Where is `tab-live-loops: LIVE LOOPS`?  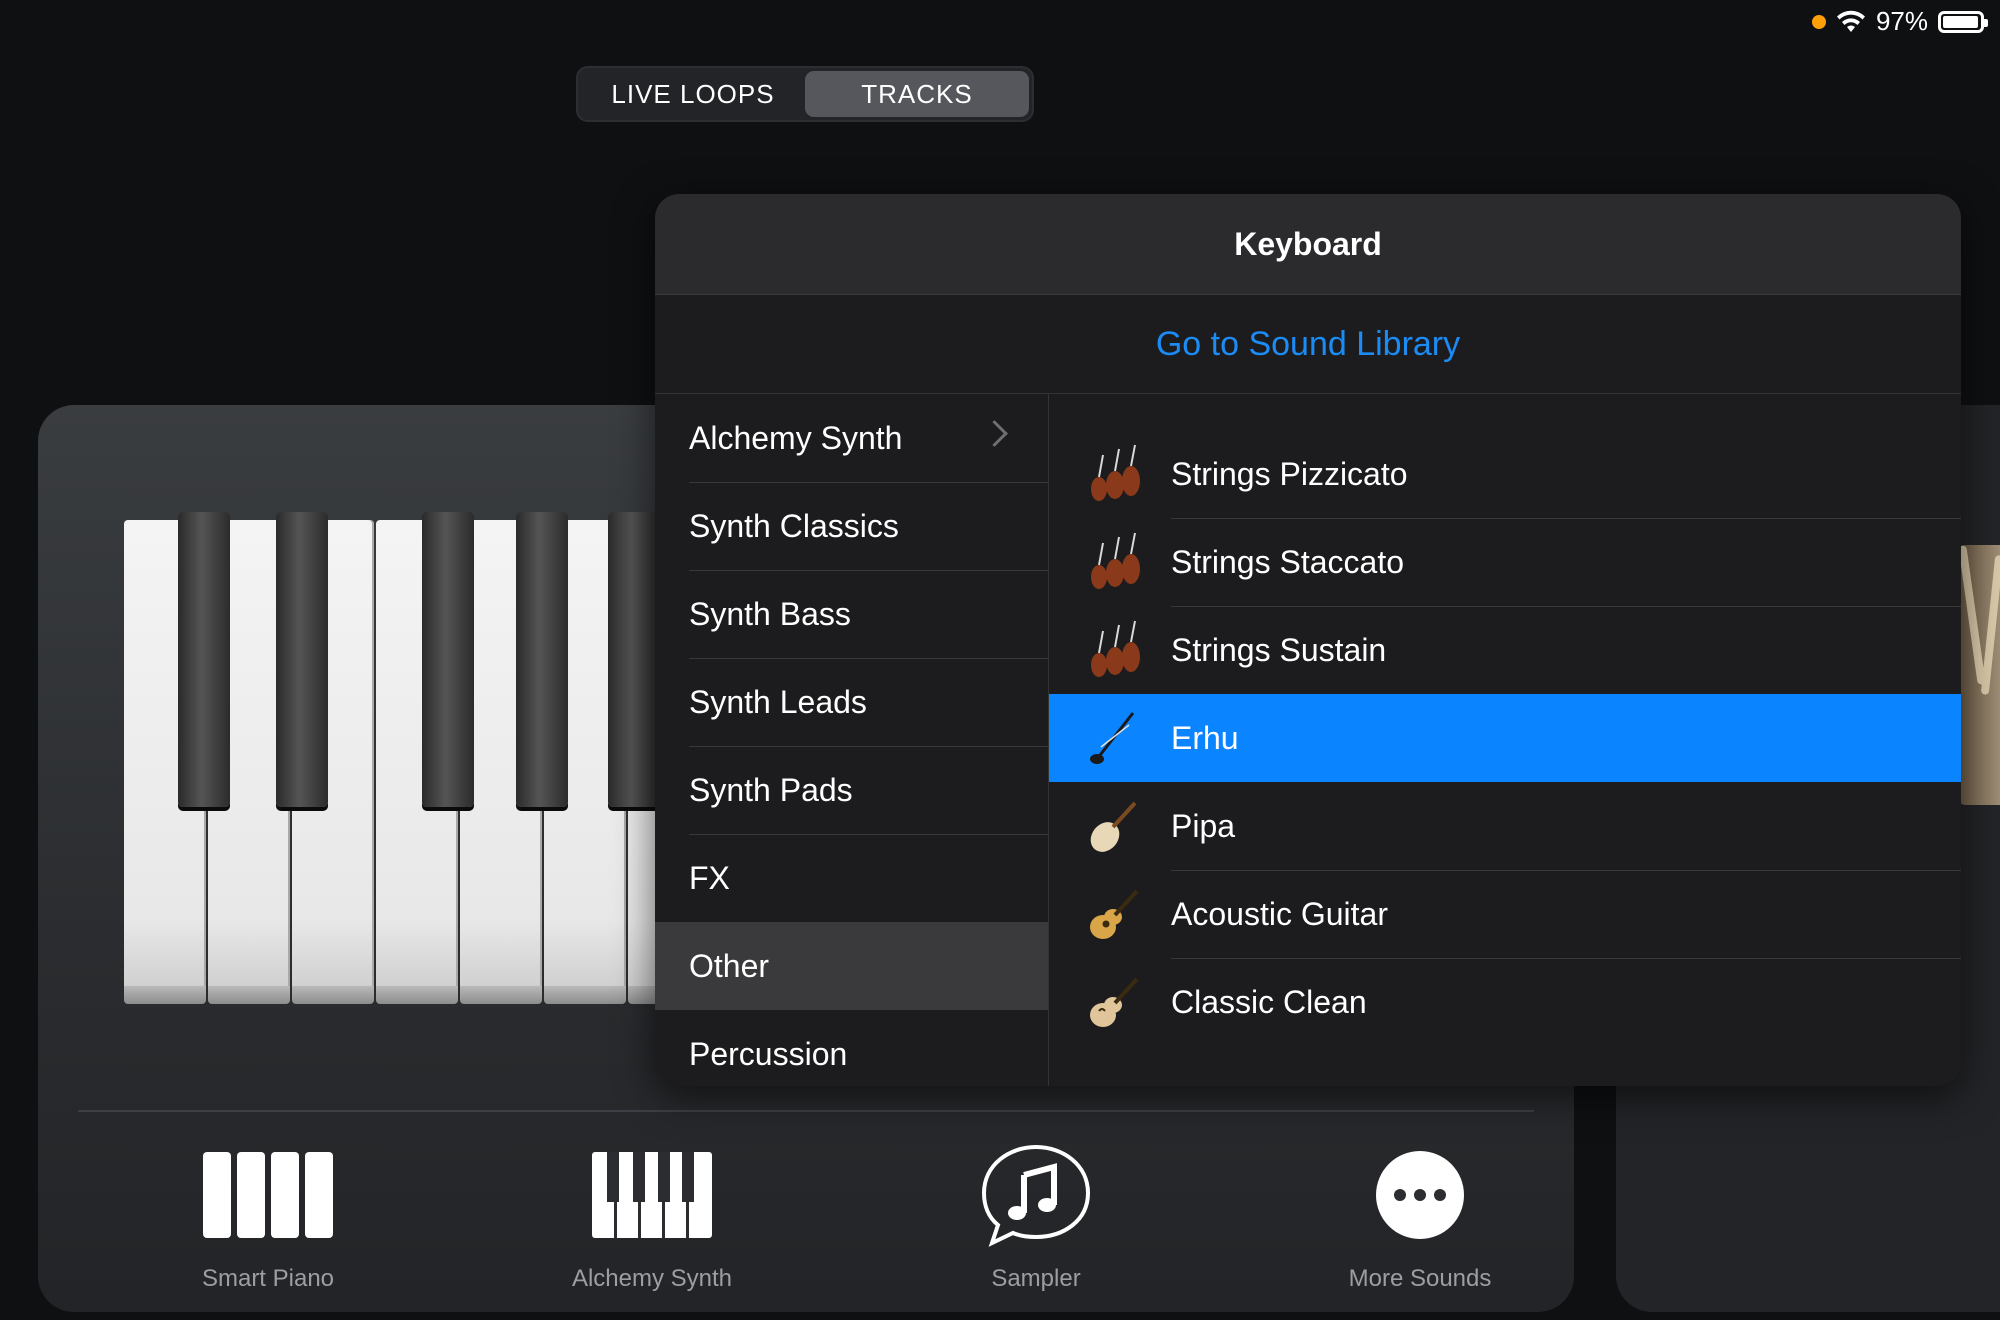 tab-live-loops: LIVE LOOPS is located at coordinates (693, 94).